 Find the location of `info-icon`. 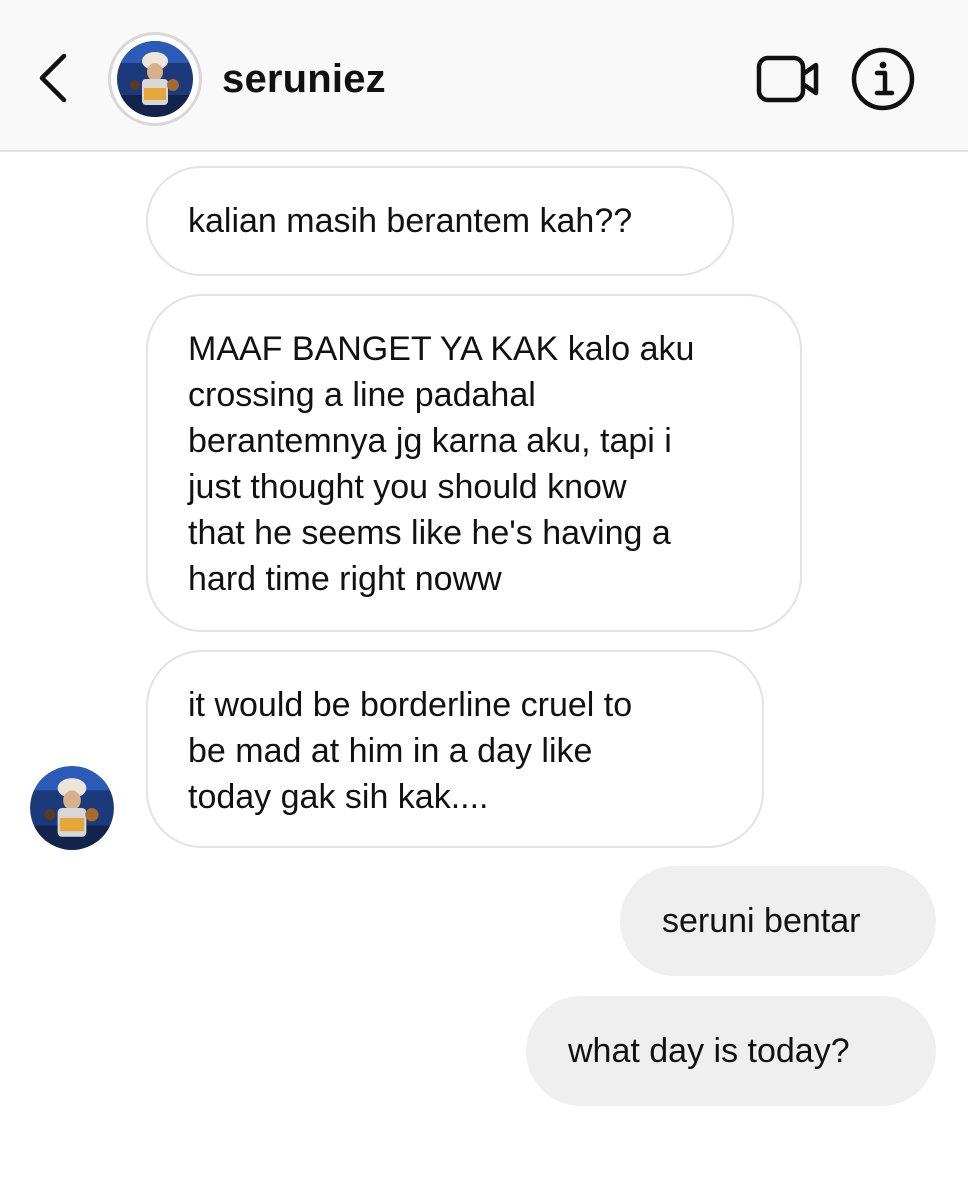

info-icon is located at coordinates (883, 79).